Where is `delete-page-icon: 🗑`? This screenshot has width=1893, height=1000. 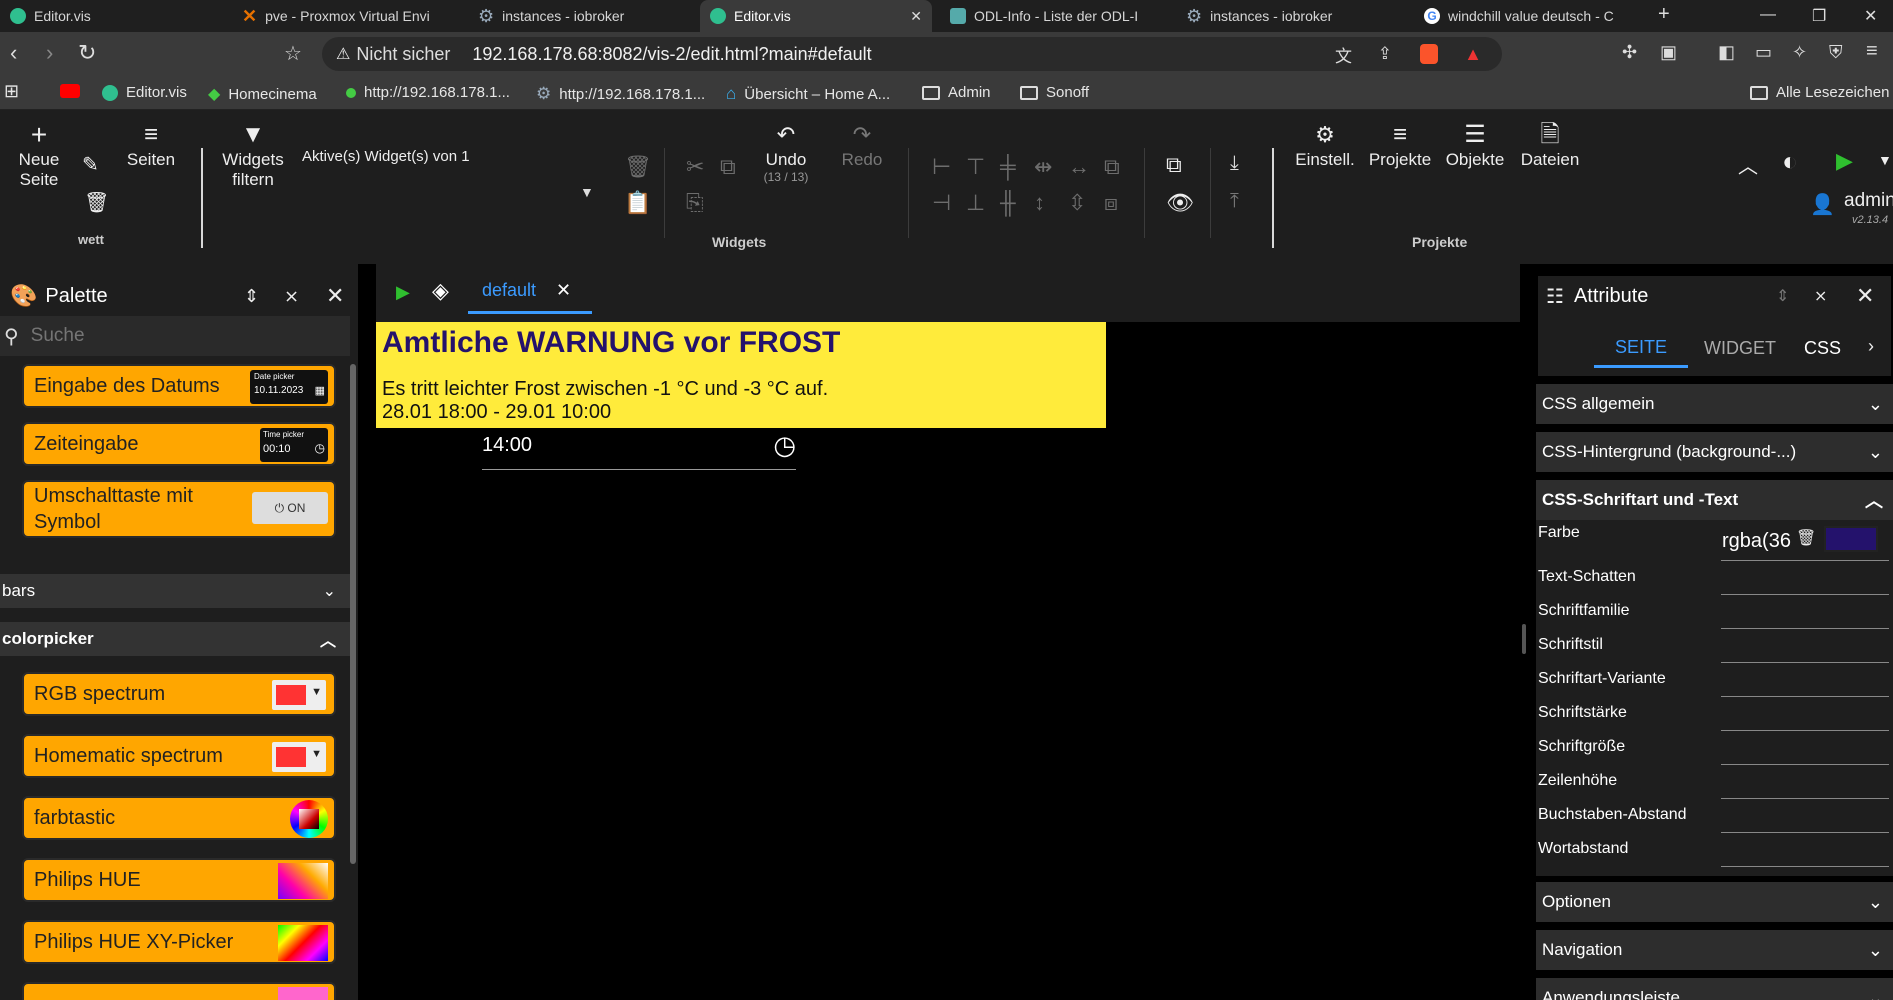 delete-page-icon: 🗑 is located at coordinates (96, 202).